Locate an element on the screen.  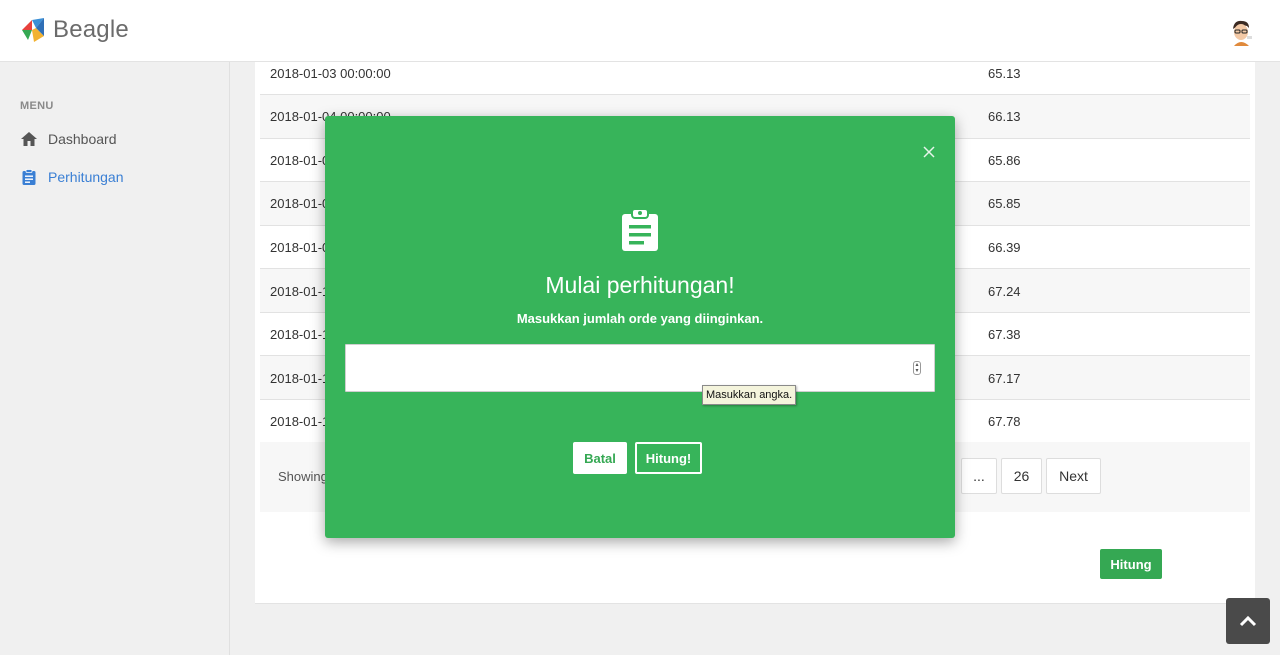
order-number-input-wrapper: ▴ ▾ is located at coordinates (640, 368).